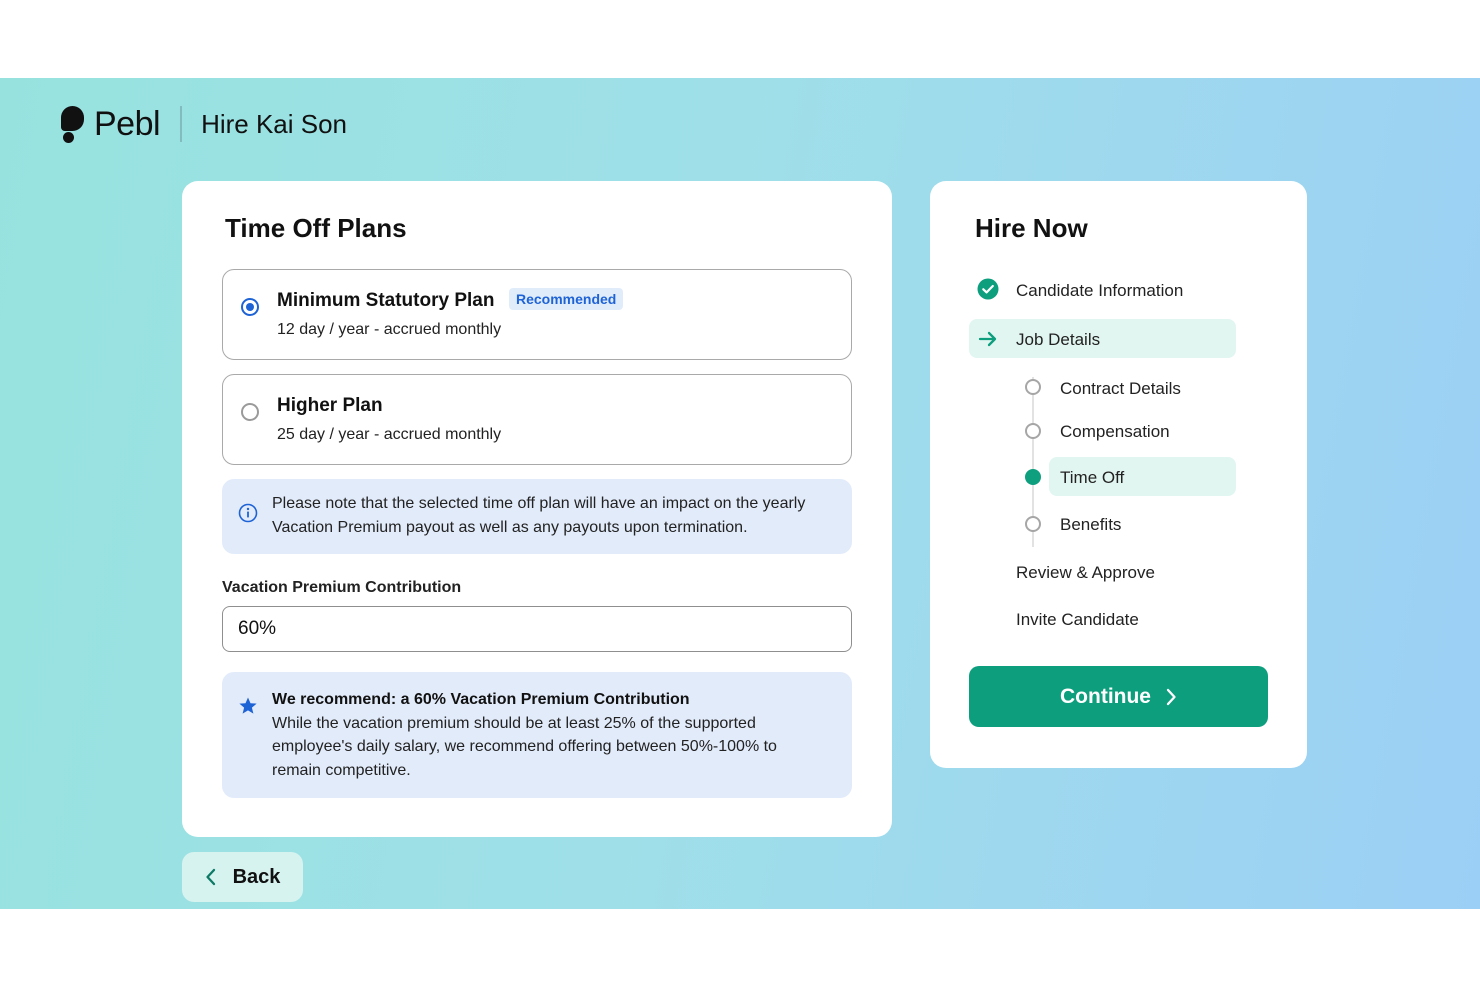 Image resolution: width=1480 pixels, height=987 pixels. What do you see at coordinates (389, 434) in the screenshot?
I see `plan-desc: 25 day / year - accrued monthly` at bounding box center [389, 434].